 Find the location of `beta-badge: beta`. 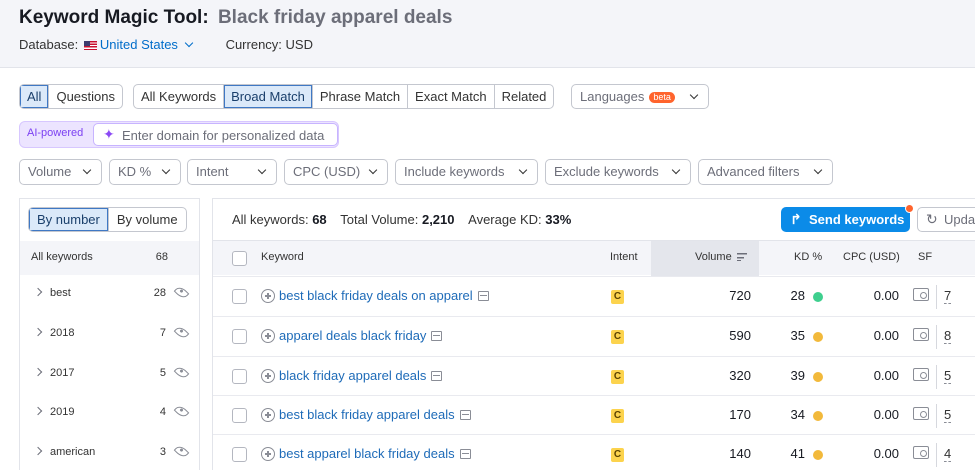

beta-badge: beta is located at coordinates (662, 97).